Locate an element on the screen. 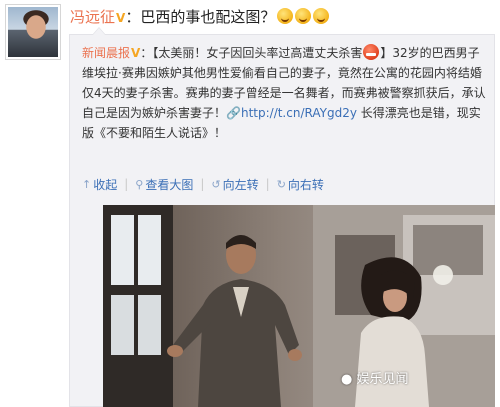 This screenshot has height=407, width=500. watermark-text: 娱乐见闻 is located at coordinates (382, 379).